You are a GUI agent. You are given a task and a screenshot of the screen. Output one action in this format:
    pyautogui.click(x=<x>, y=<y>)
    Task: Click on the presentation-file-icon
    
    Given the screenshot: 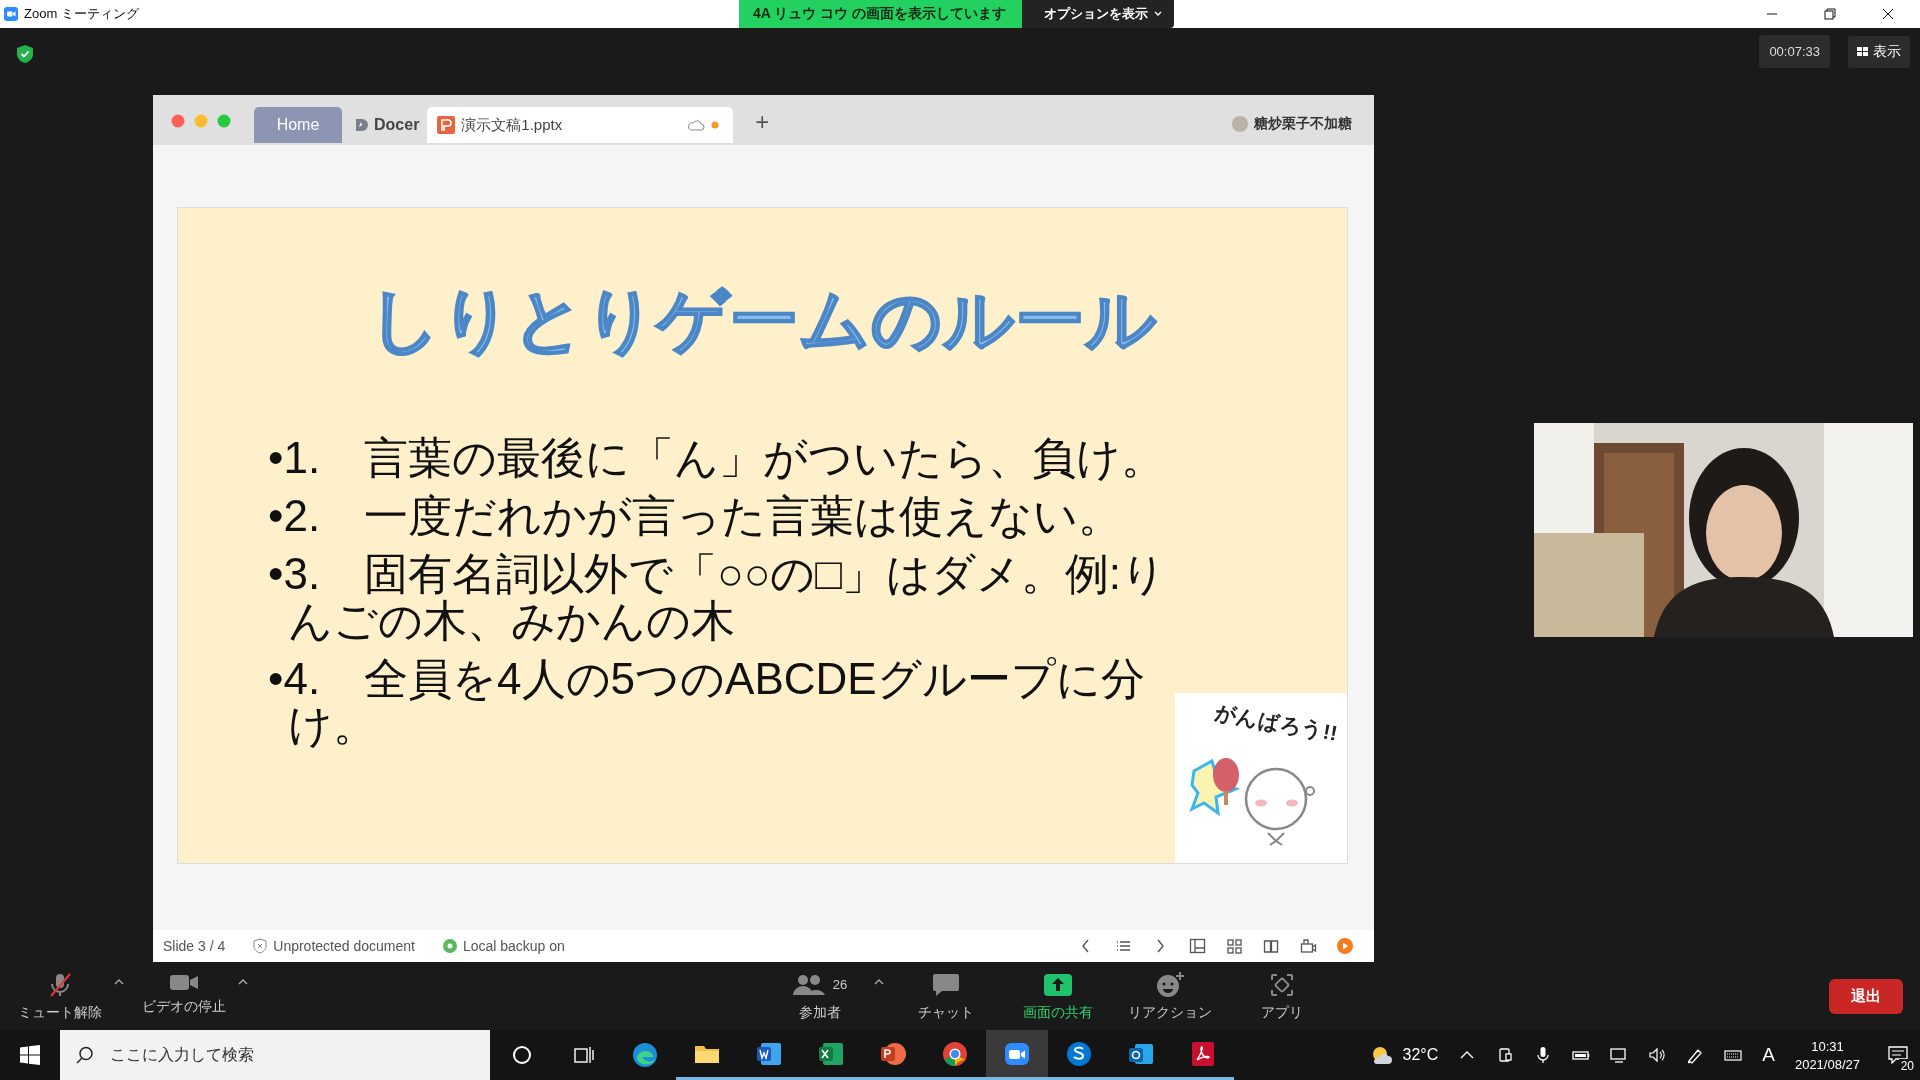 What is the action you would take?
    pyautogui.click(x=446, y=125)
    